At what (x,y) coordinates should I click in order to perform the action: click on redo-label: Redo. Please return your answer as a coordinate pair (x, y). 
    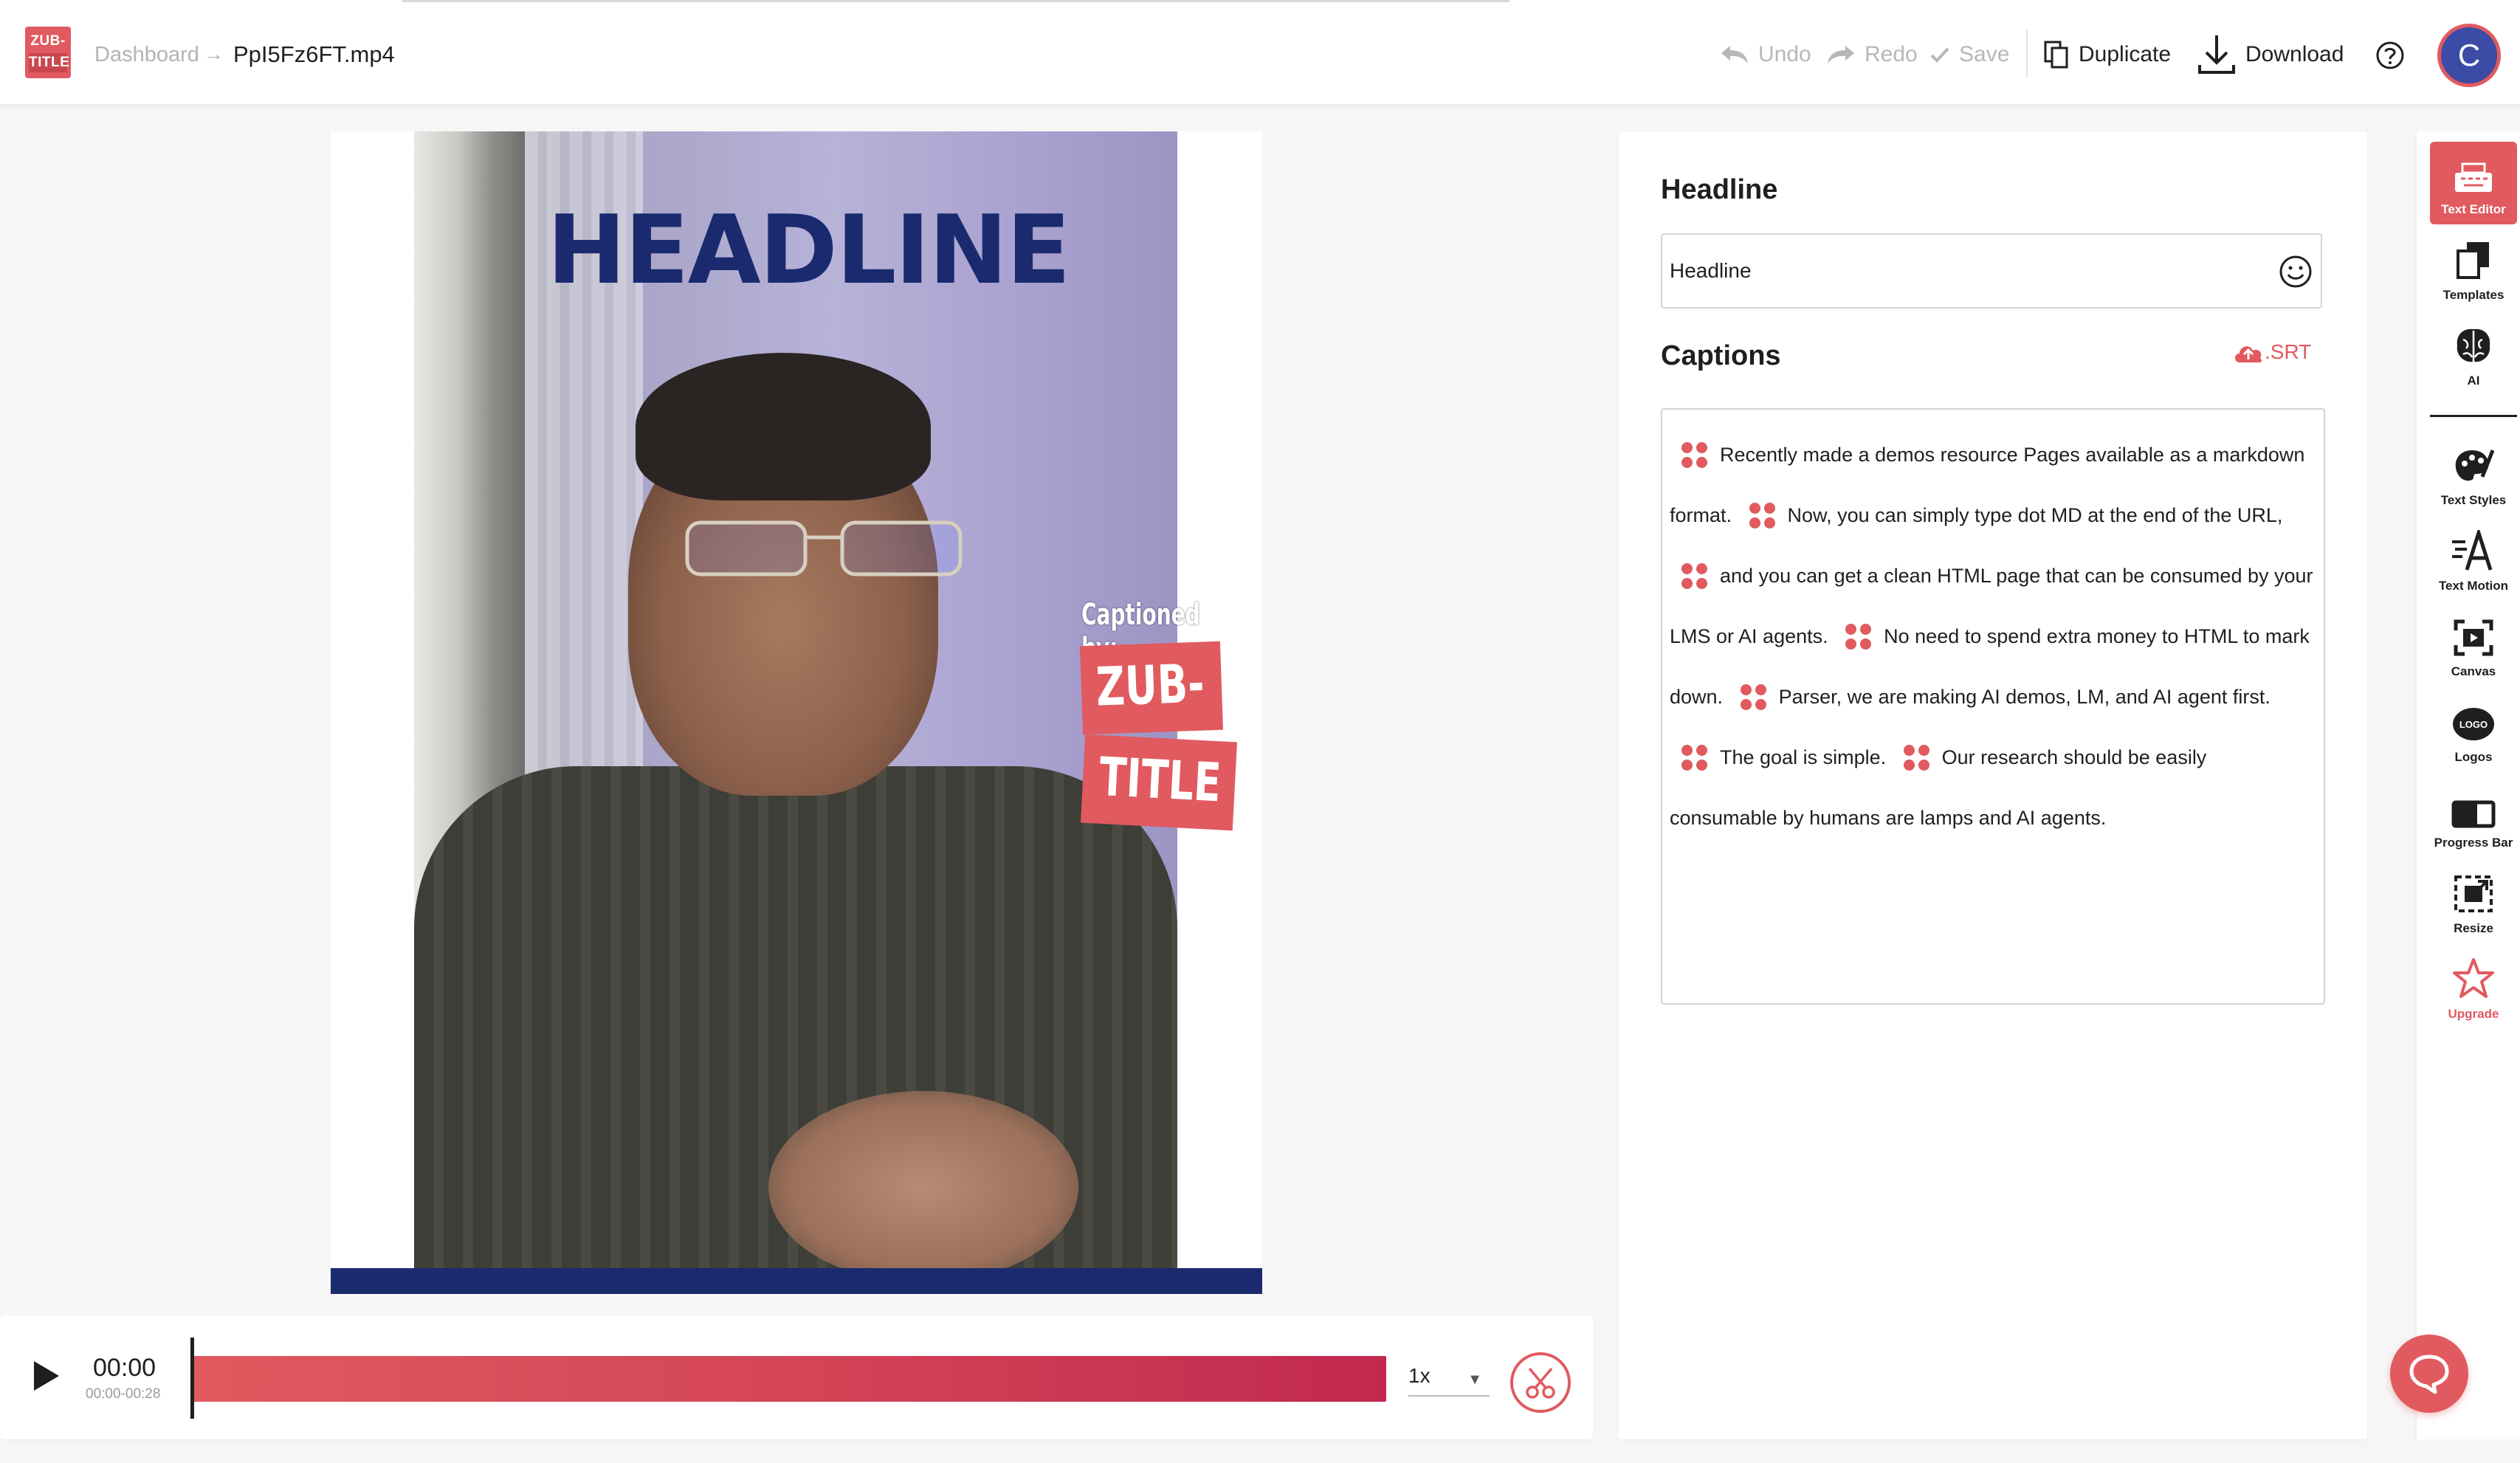
    Looking at the image, I should click on (1891, 54).